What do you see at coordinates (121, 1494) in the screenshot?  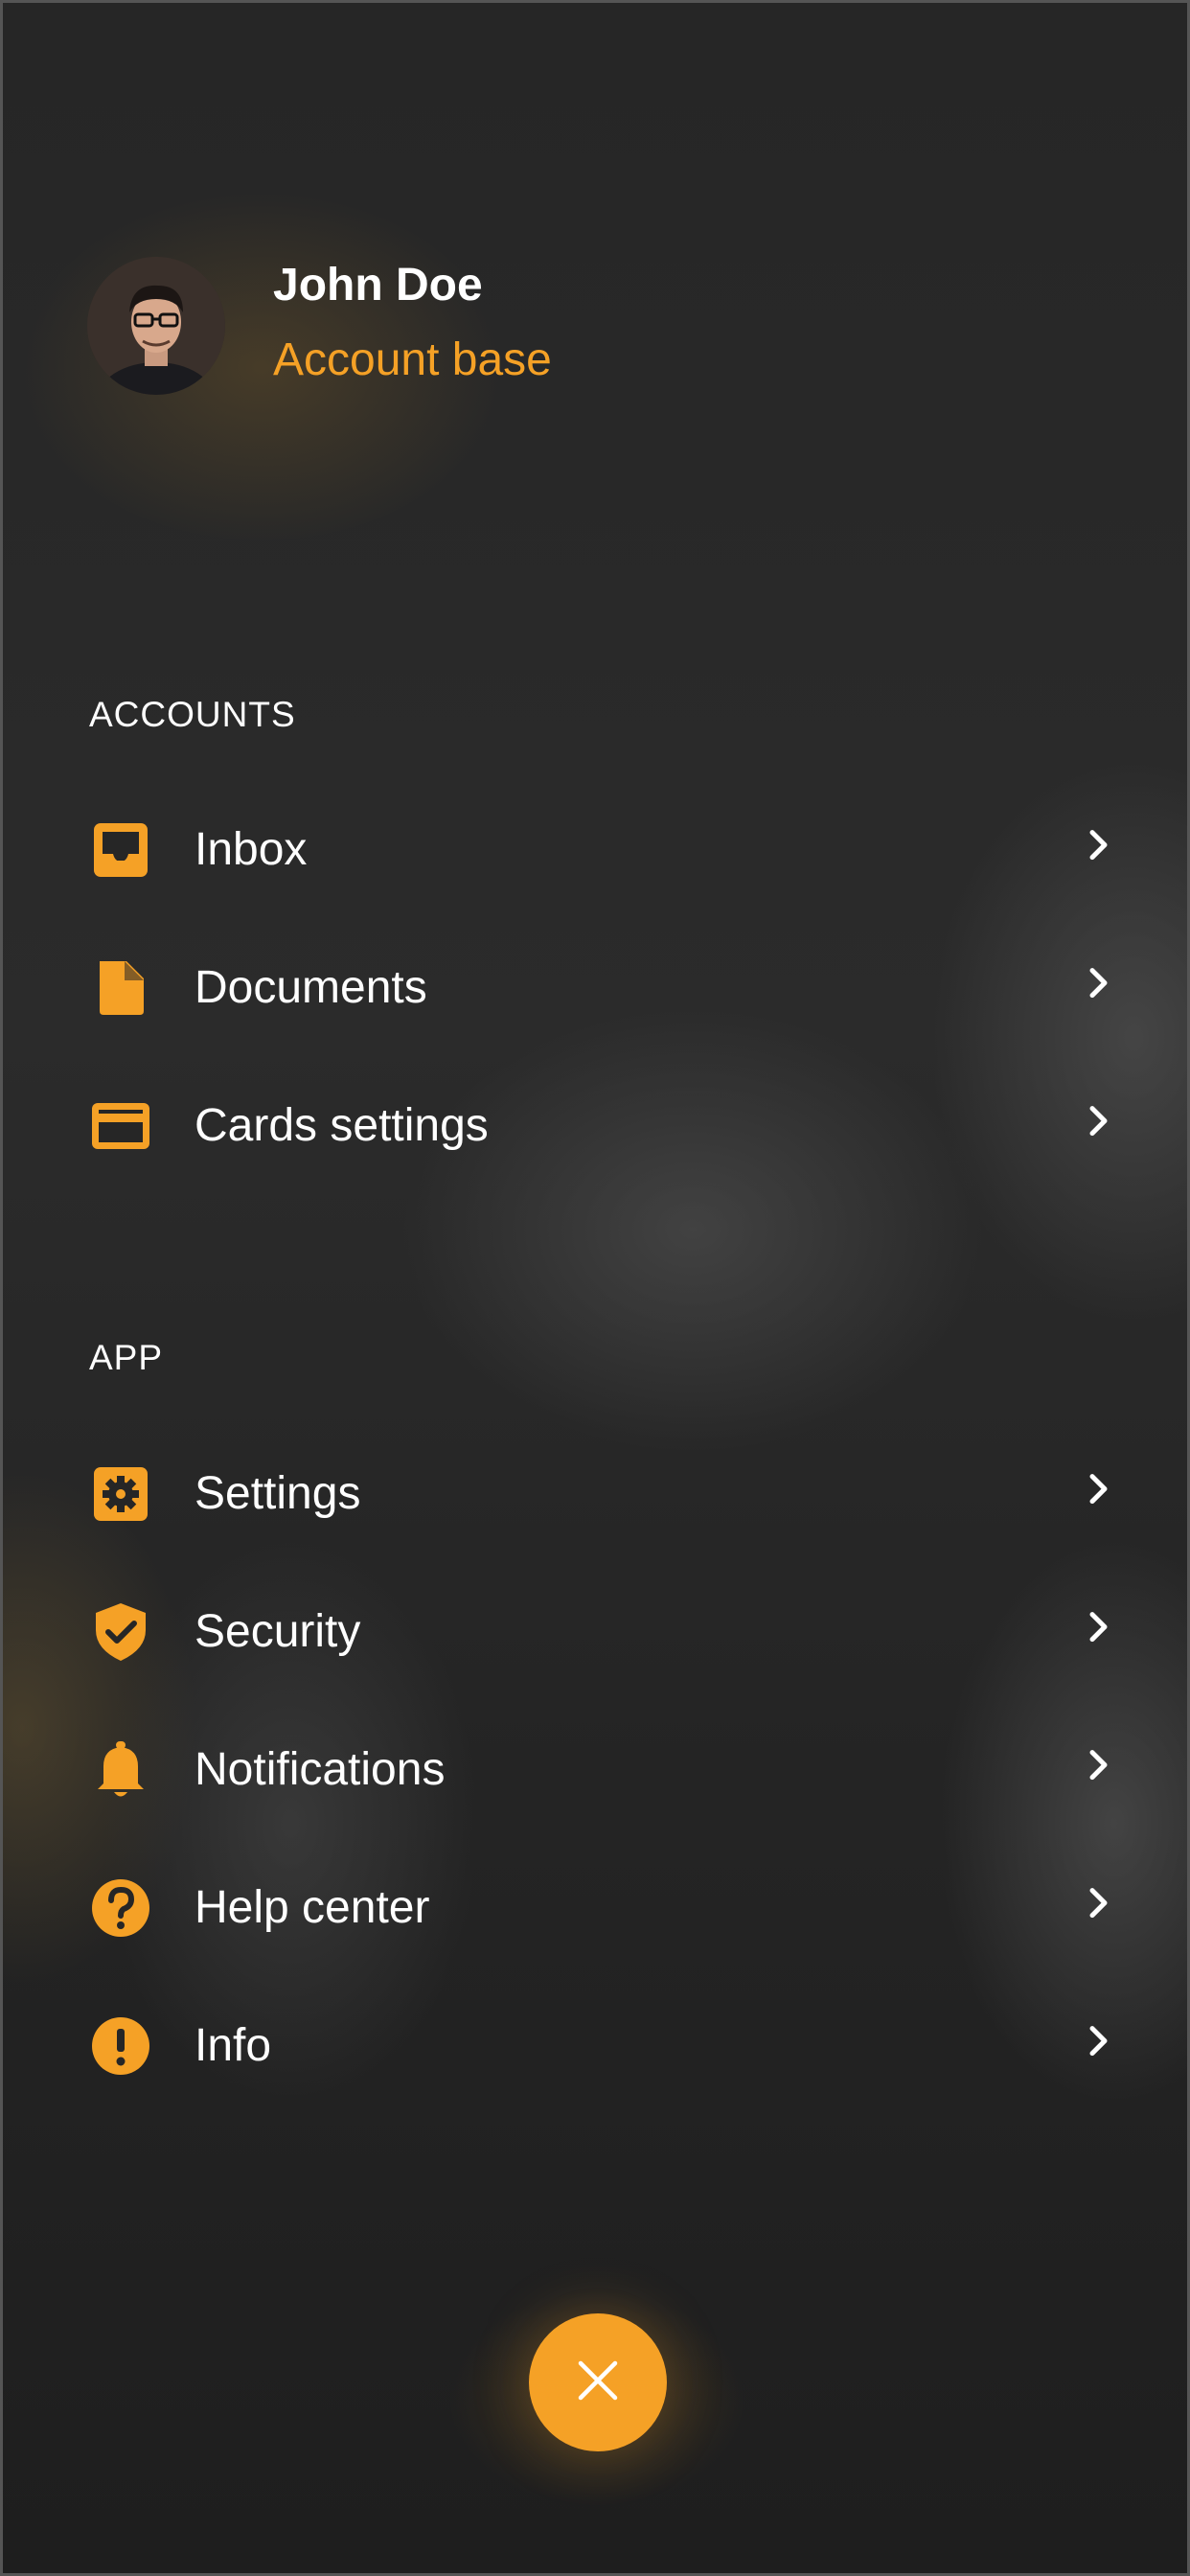 I see `gear-icon` at bounding box center [121, 1494].